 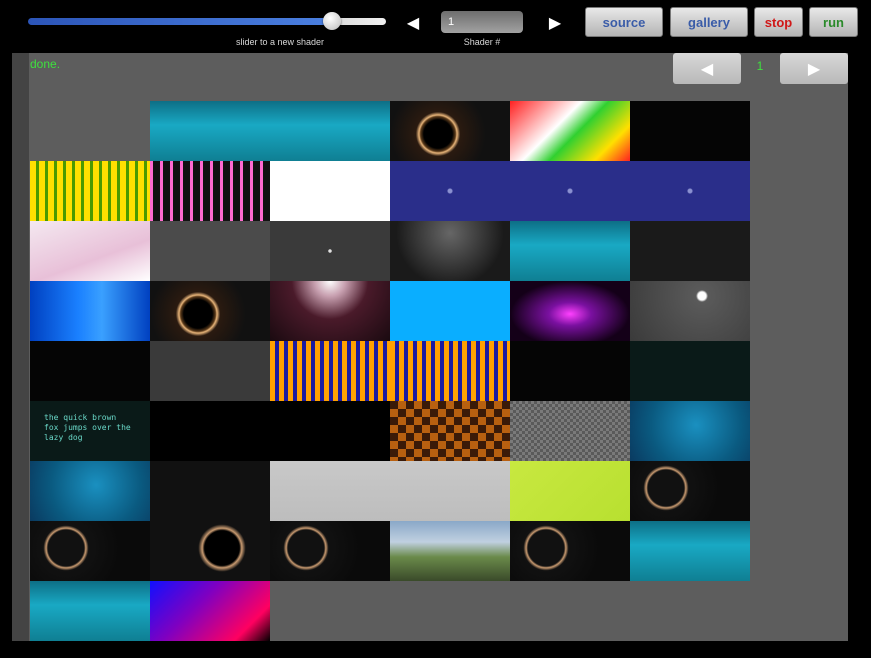 What do you see at coordinates (45, 64) in the screenshot?
I see `status-text: done.` at bounding box center [45, 64].